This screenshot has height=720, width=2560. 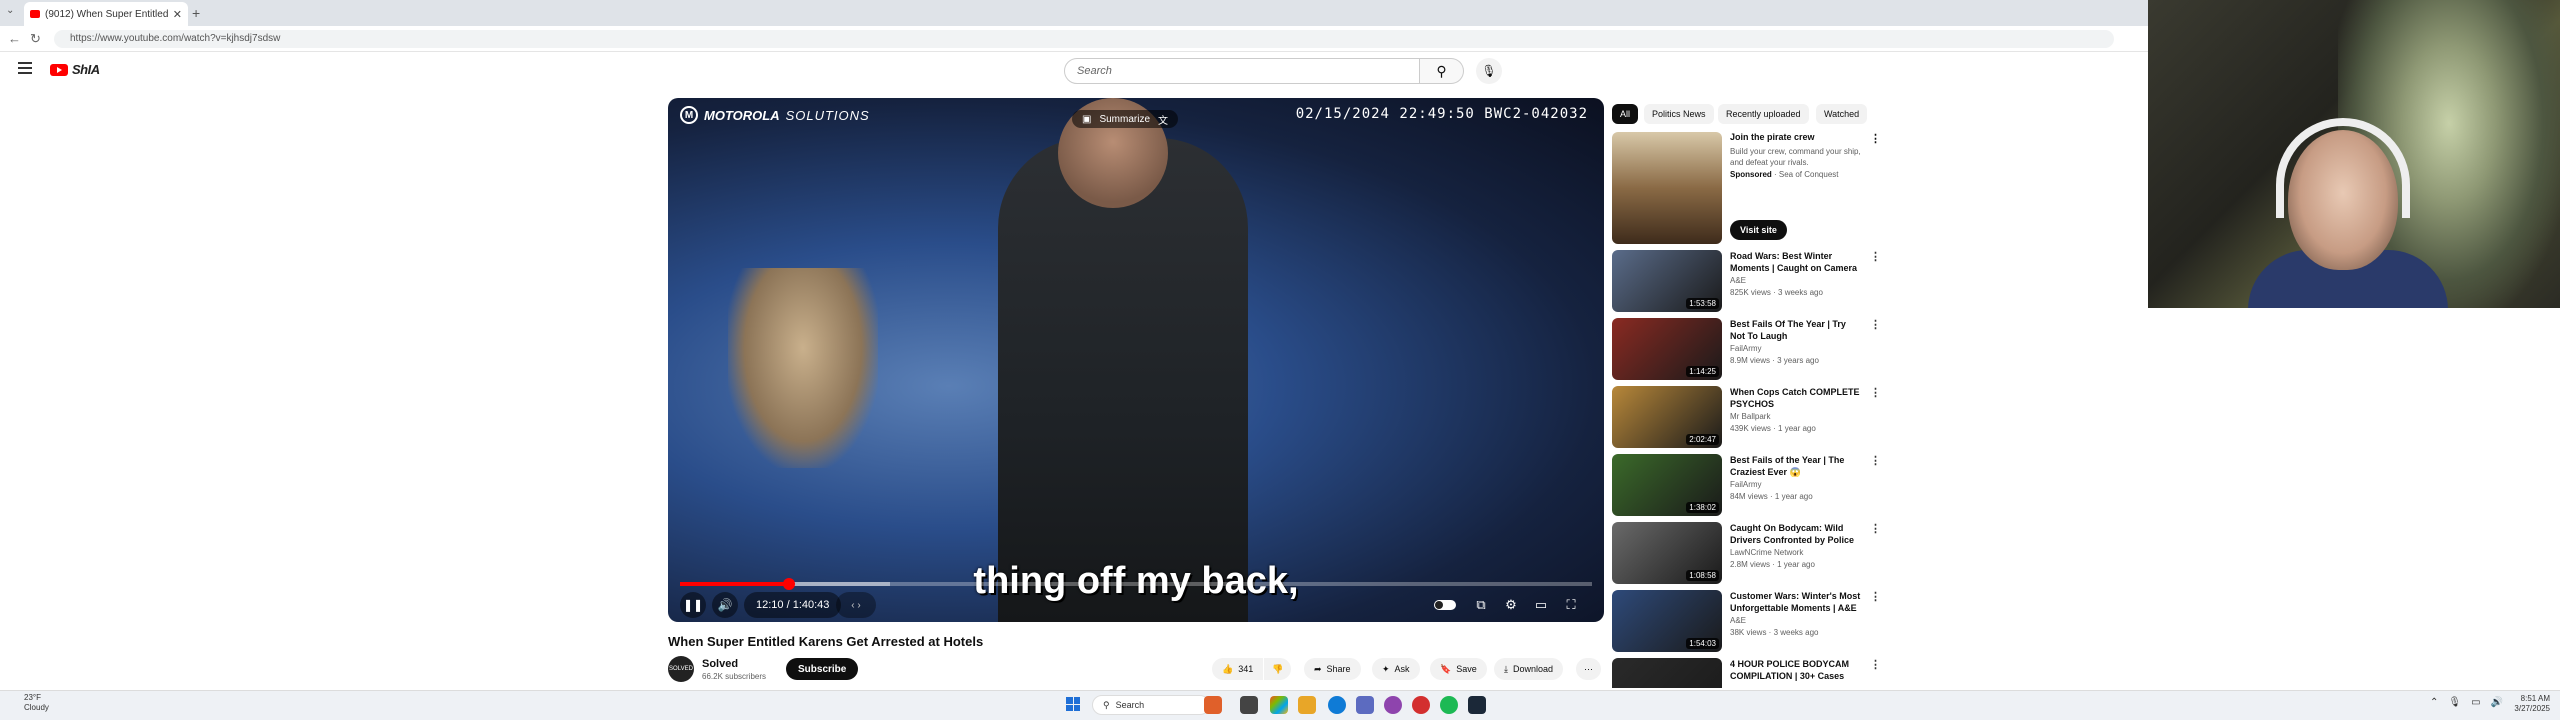 I want to click on windows-start-icon, so click(x=1073, y=704).